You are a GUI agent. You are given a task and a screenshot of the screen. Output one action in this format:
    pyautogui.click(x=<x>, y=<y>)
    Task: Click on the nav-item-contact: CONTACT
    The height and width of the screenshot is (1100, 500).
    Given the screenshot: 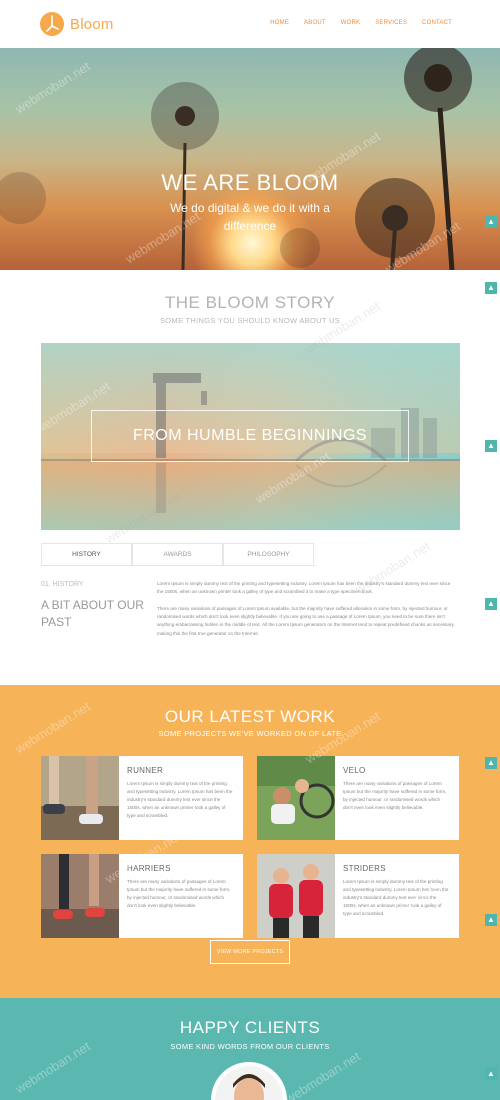 What is the action you would take?
    pyautogui.click(x=437, y=23)
    